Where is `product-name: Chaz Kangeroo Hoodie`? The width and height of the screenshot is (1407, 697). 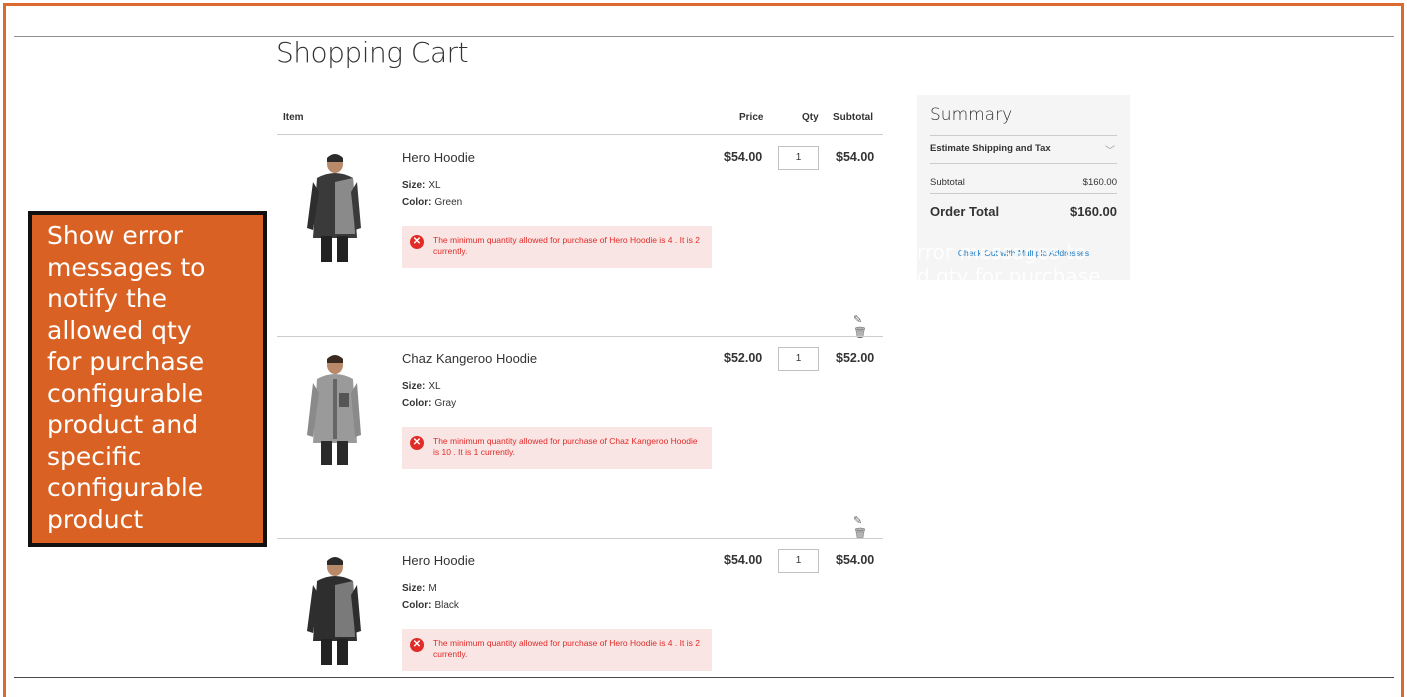 product-name: Chaz Kangeroo Hoodie is located at coordinates (469, 358).